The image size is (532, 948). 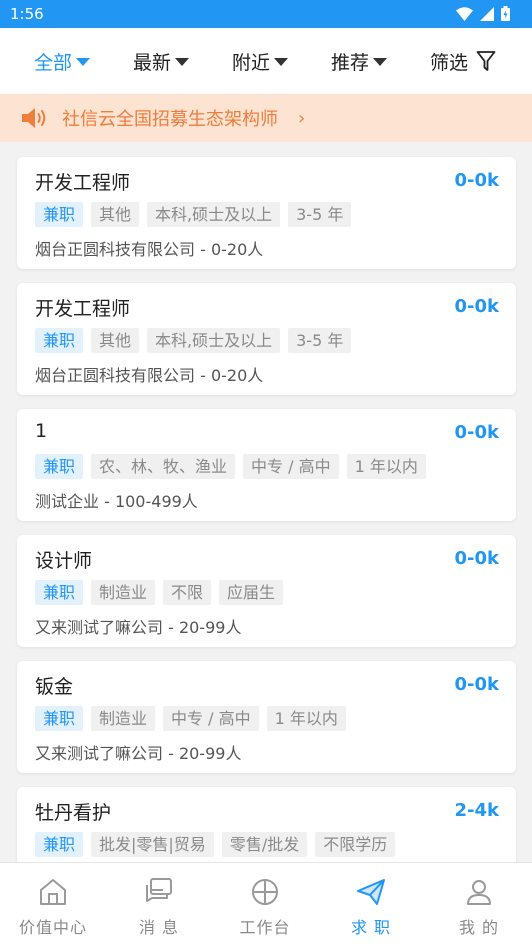 I want to click on tab-workbench: 工作台, so click(x=265, y=905).